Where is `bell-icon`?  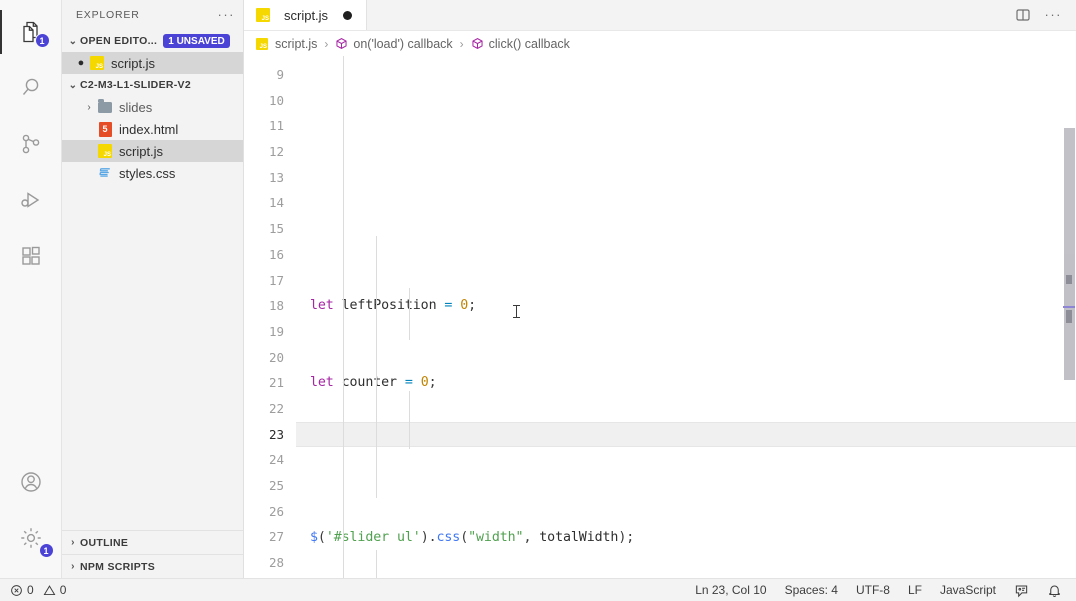 bell-icon is located at coordinates (1054, 590).